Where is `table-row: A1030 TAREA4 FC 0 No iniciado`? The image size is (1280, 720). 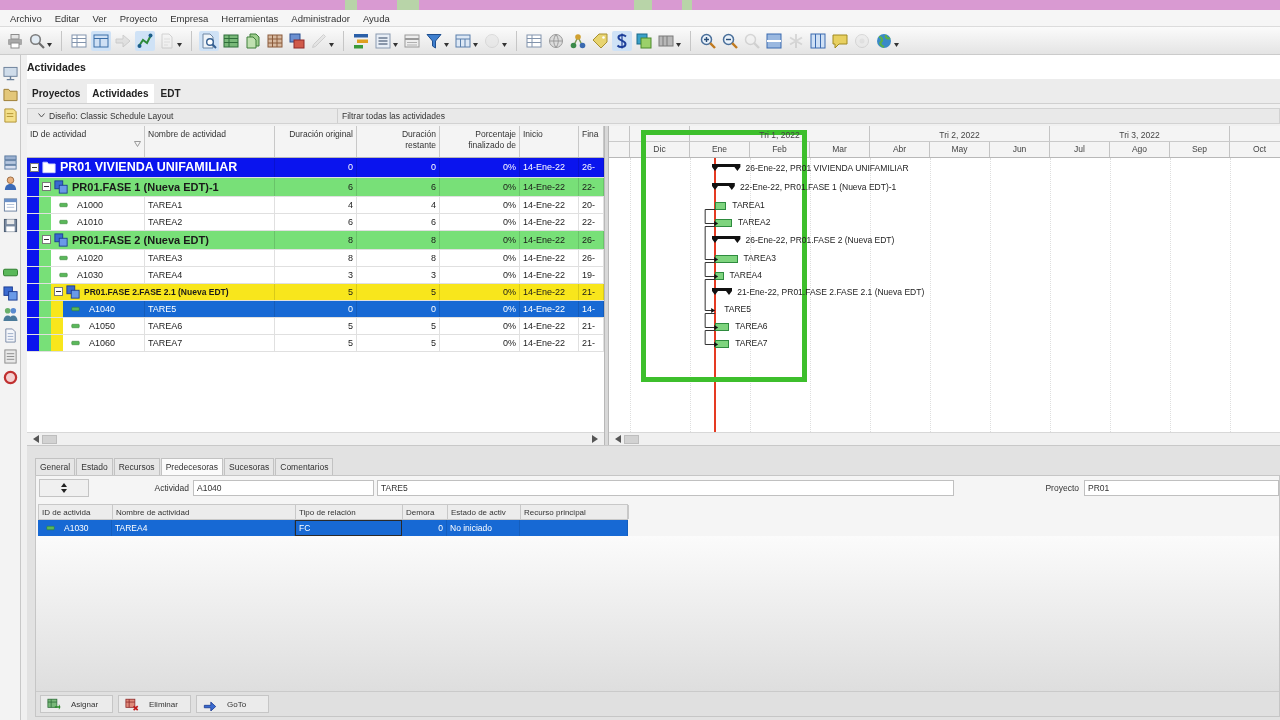 table-row: A1030 TAREA4 FC 0 No iniciado is located at coordinates (333, 528).